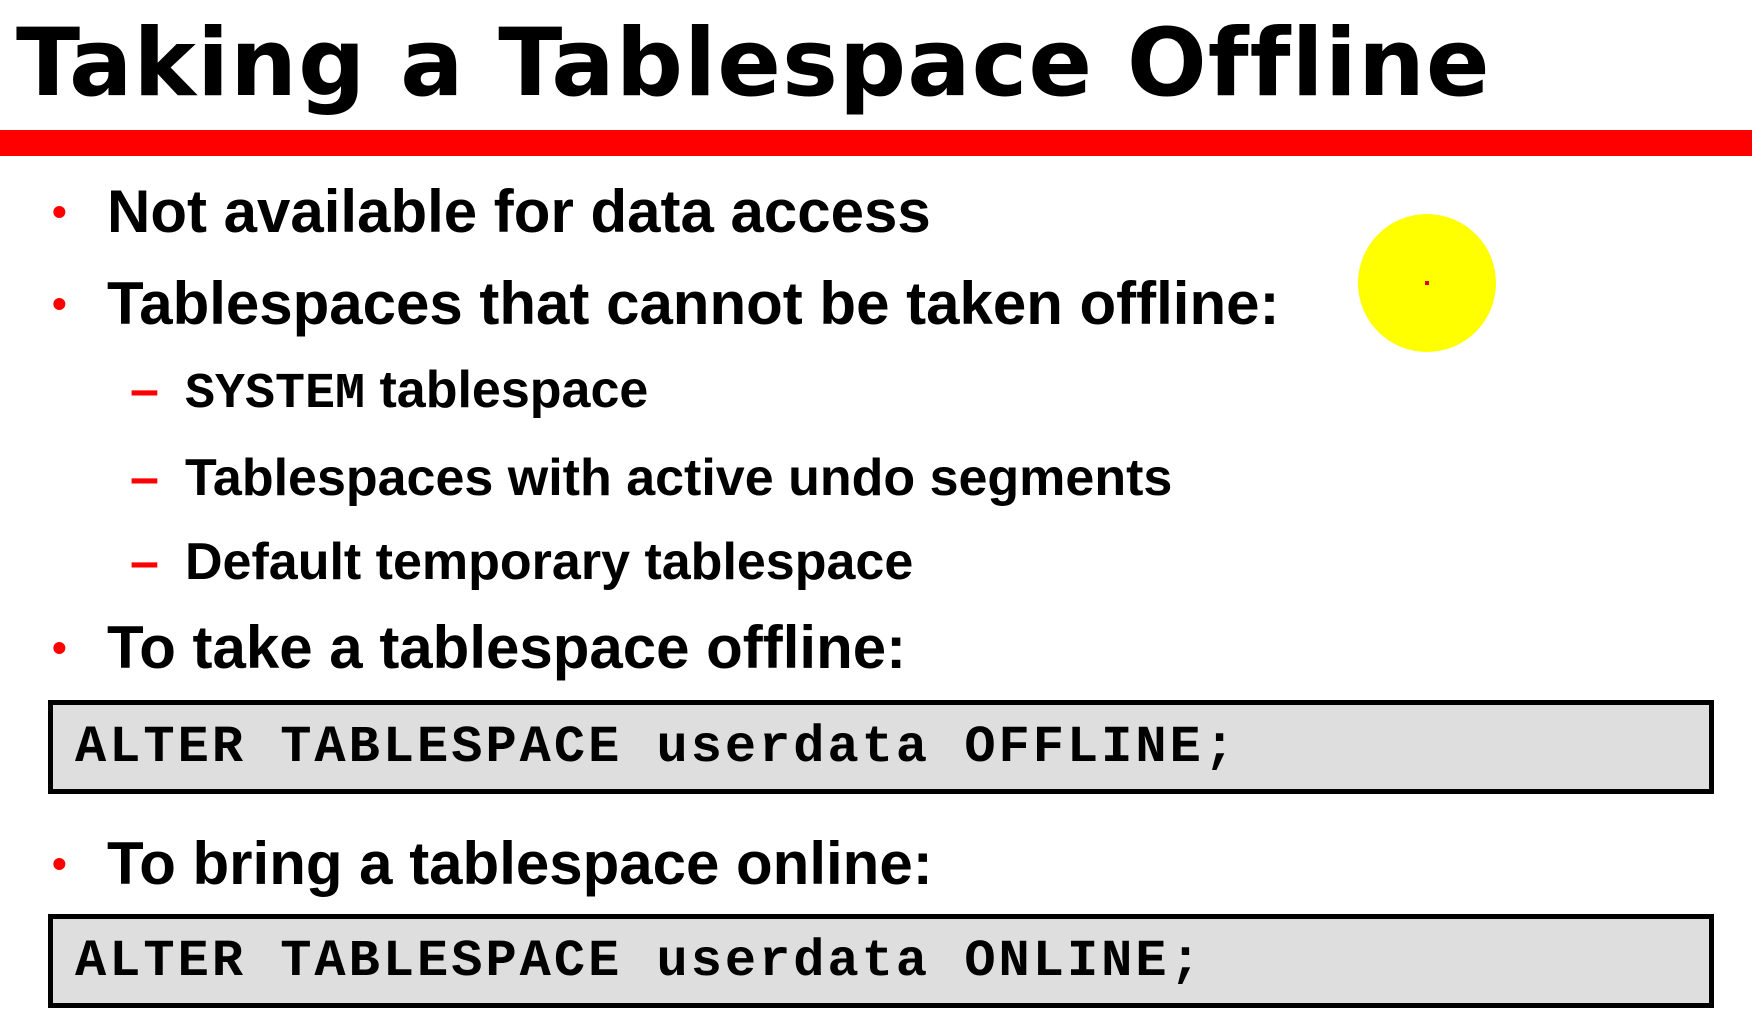 The image size is (1752, 1024). Describe the element at coordinates (519, 211) in the screenshot. I see `bullet-text: Not available for data access` at that location.